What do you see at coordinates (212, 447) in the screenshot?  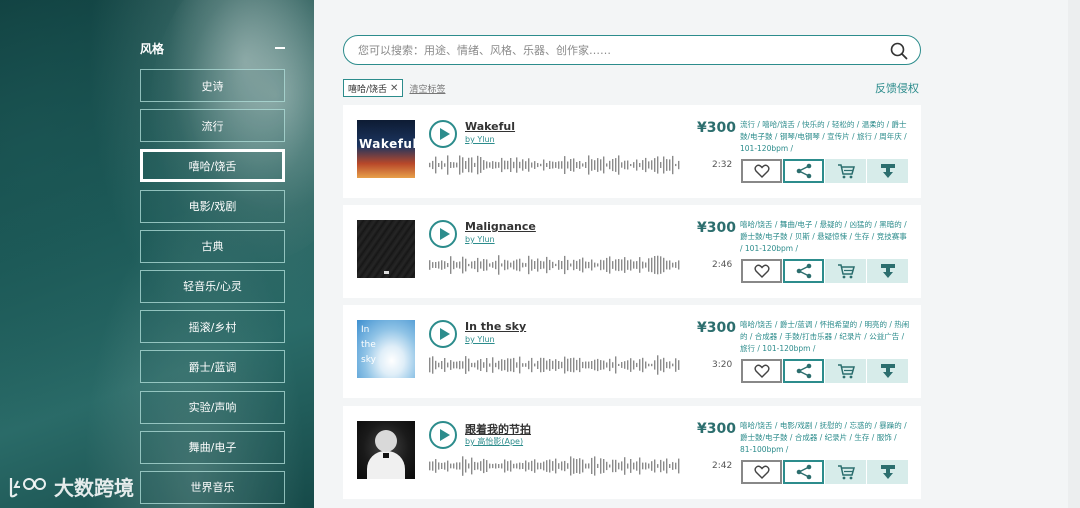 I see `genre-item-dance: 舞曲/电子` at bounding box center [212, 447].